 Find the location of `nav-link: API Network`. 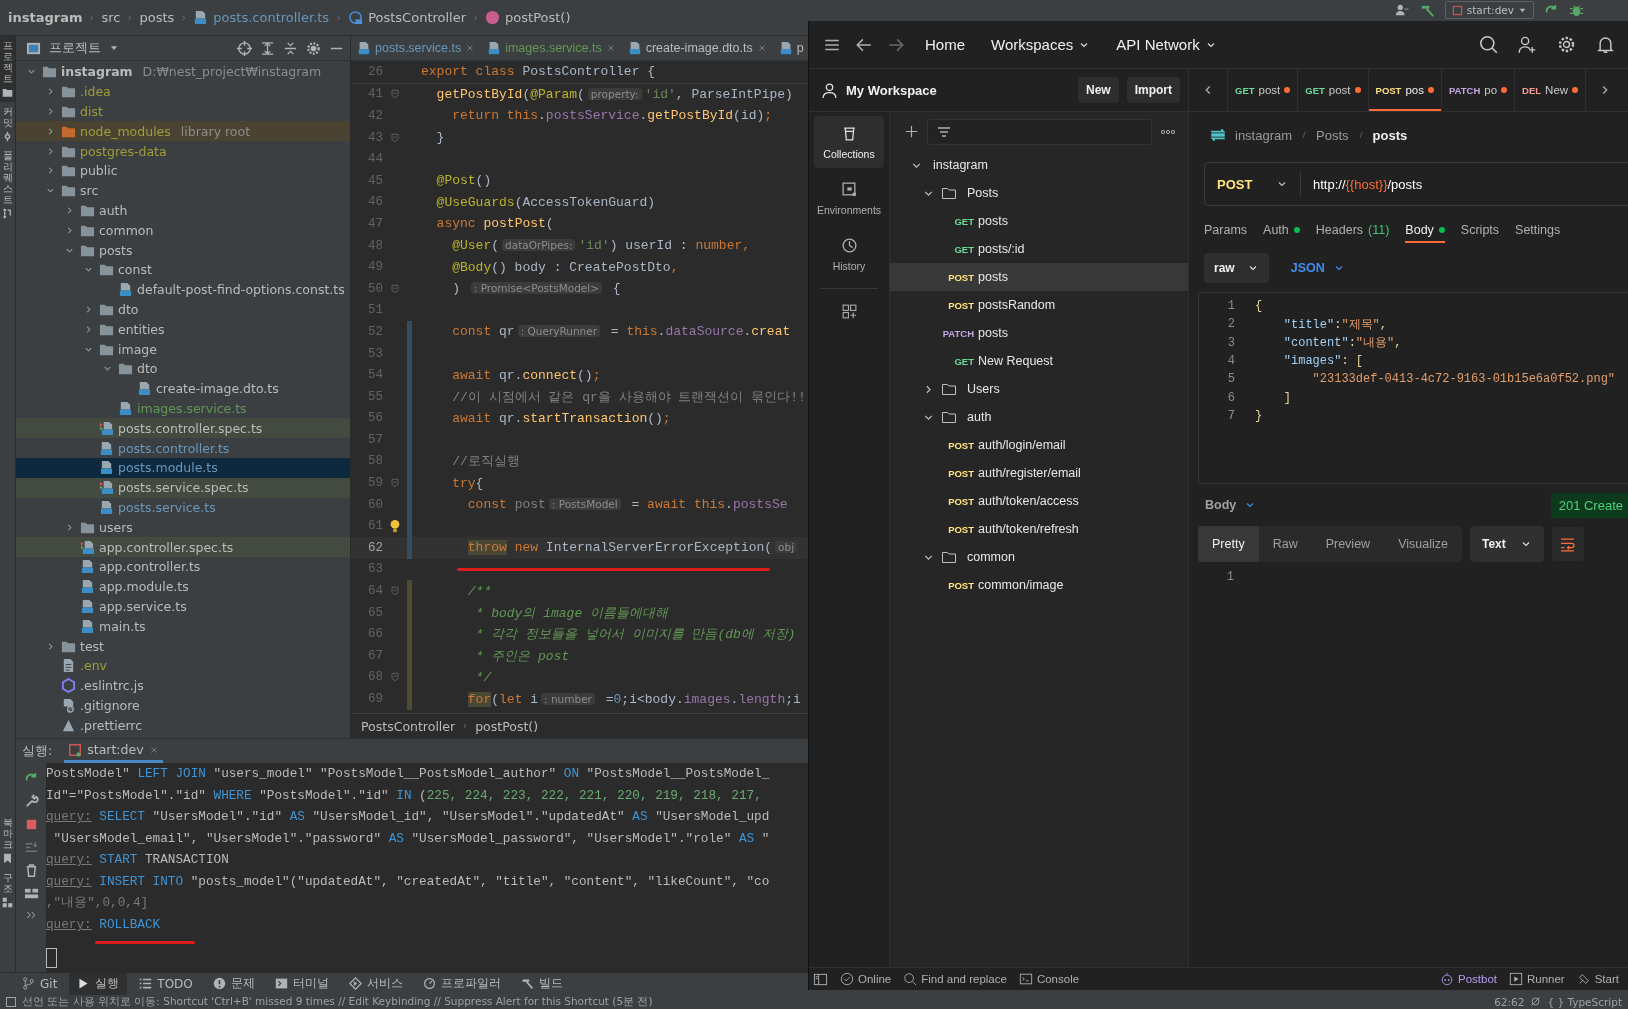

nav-link: API Network is located at coordinates (1166, 44).